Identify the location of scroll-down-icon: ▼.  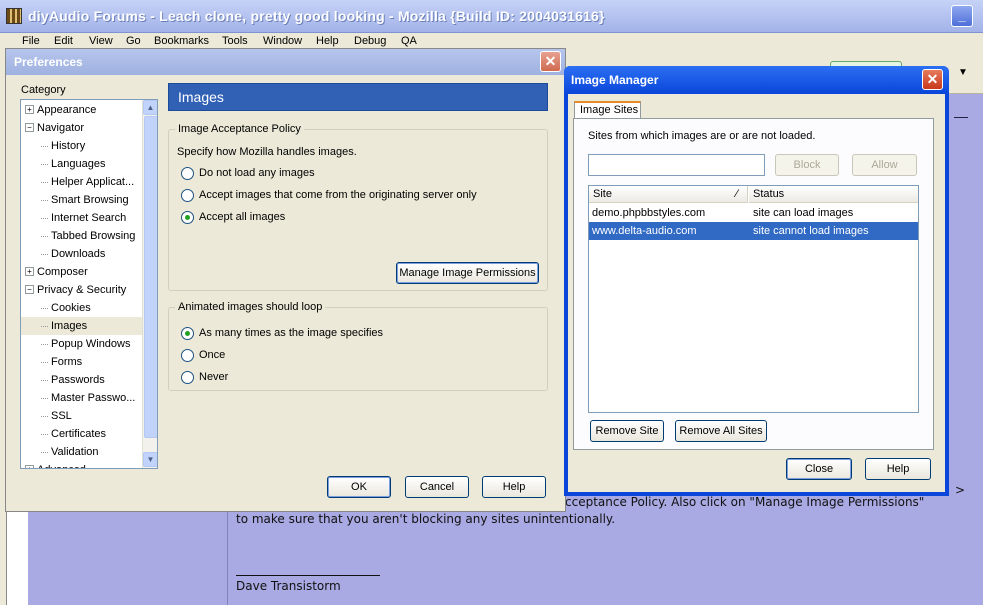
(150, 459).